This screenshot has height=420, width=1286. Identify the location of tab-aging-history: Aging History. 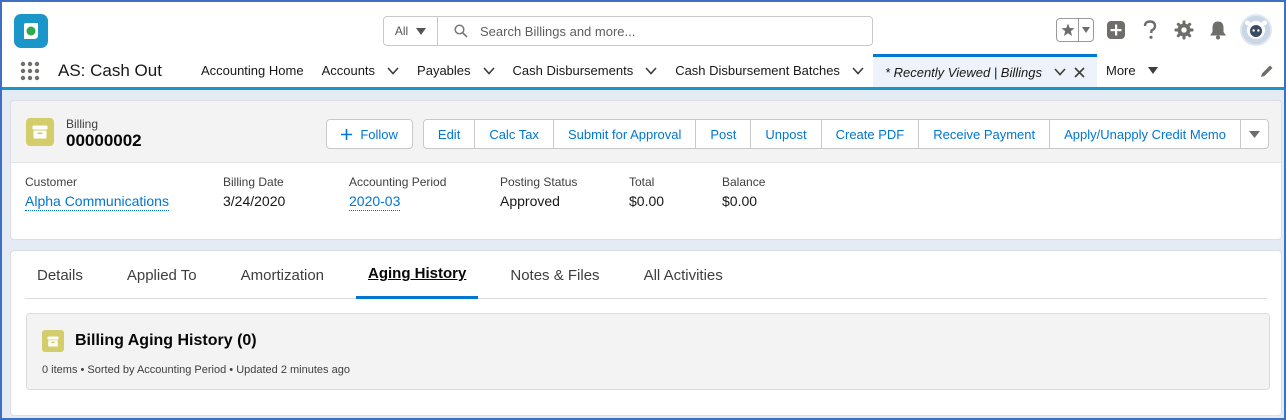
(417, 275).